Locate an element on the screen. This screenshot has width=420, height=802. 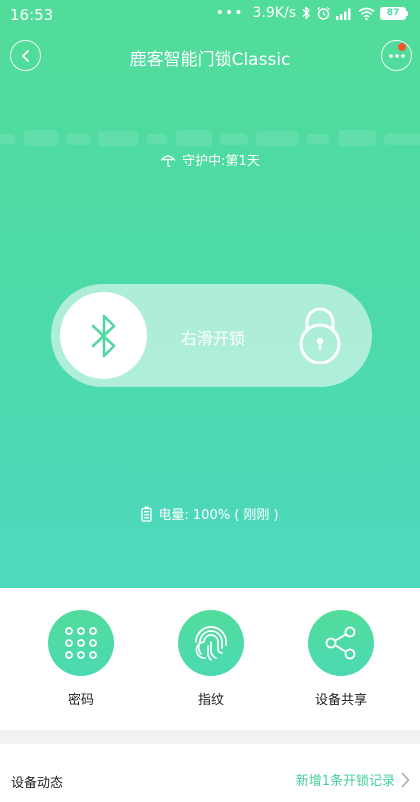
device-activity-title: 设备动态 is located at coordinates (37, 783).